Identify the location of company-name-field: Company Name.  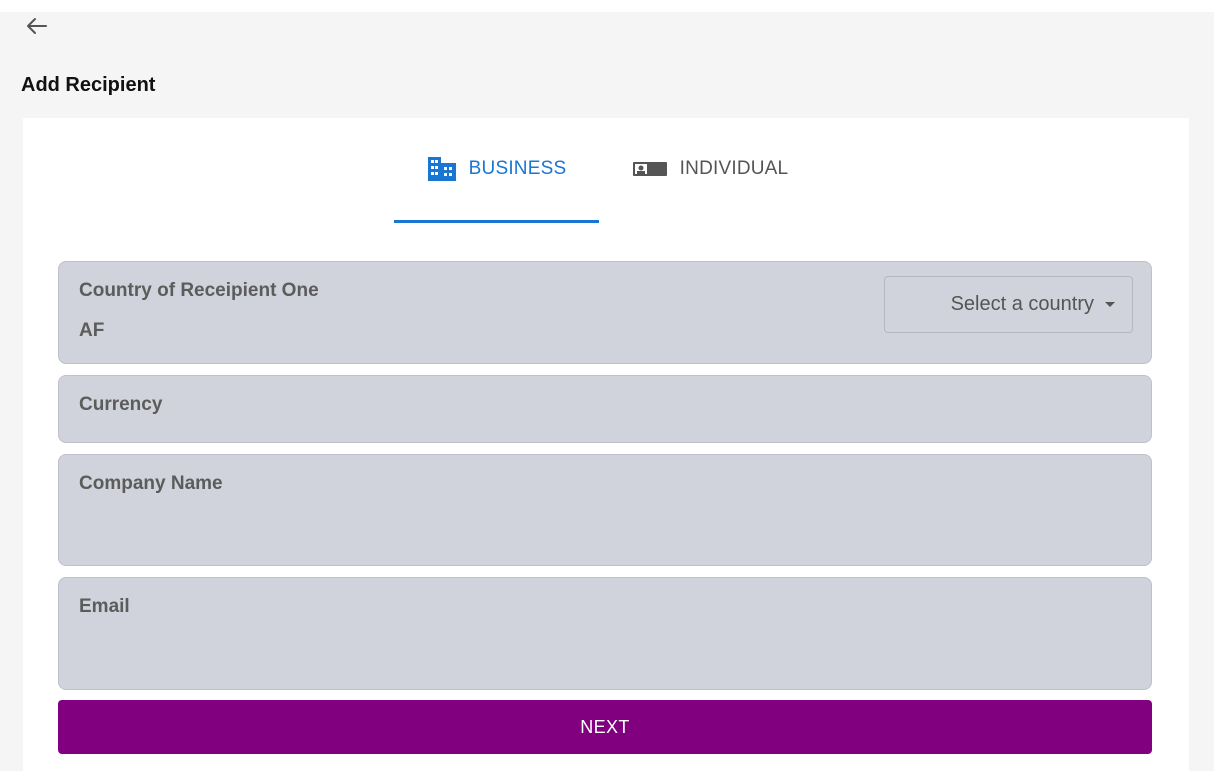
(605, 510).